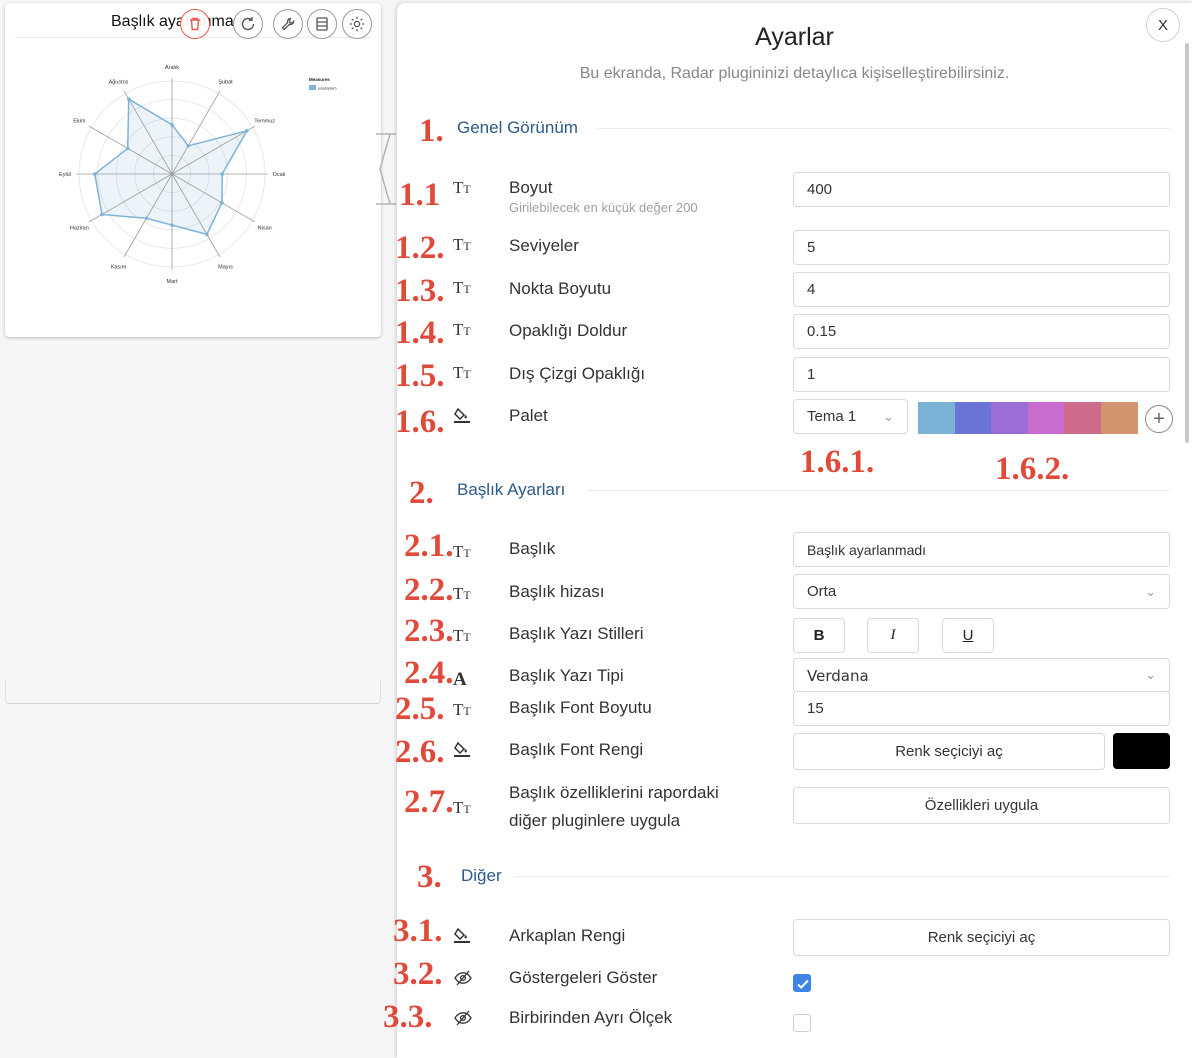 The height and width of the screenshot is (1058, 1192). I want to click on radar-axis-label: Nisan, so click(265, 229).